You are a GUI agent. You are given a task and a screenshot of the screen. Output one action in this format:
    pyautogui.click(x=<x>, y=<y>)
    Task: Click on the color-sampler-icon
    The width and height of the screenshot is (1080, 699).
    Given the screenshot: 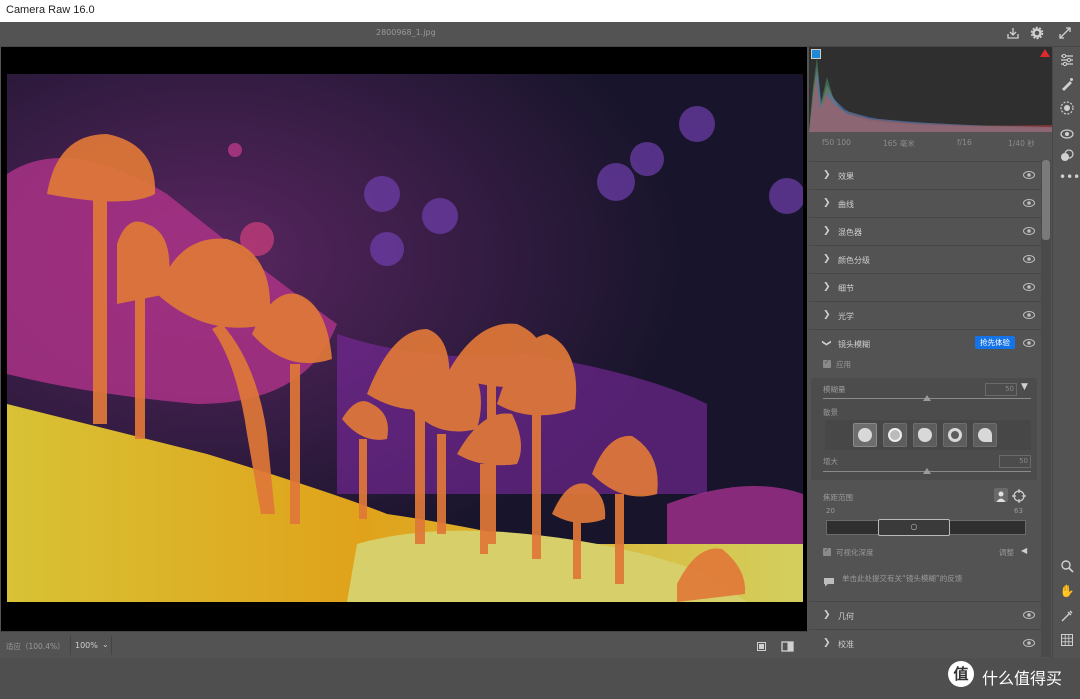 What is the action you would take?
    pyautogui.click(x=1067, y=617)
    